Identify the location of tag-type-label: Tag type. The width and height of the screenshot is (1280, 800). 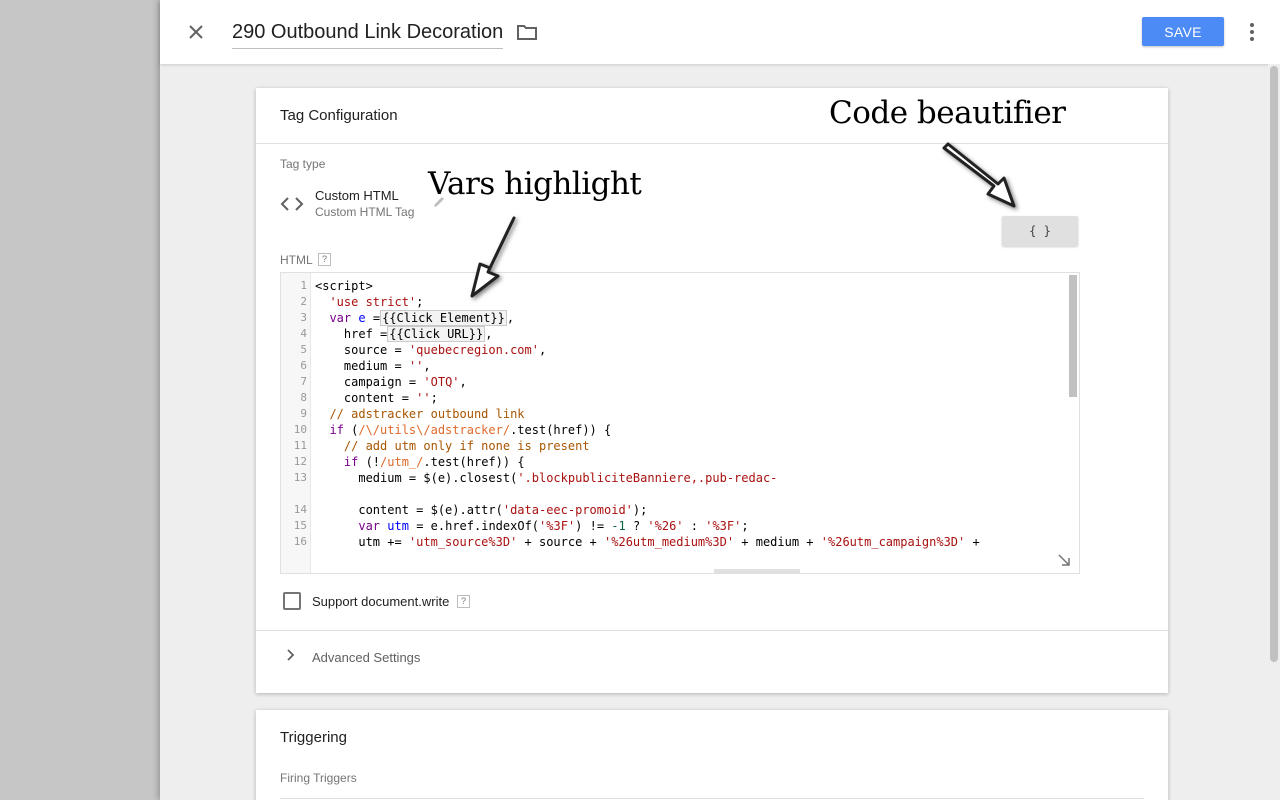
(303, 164).